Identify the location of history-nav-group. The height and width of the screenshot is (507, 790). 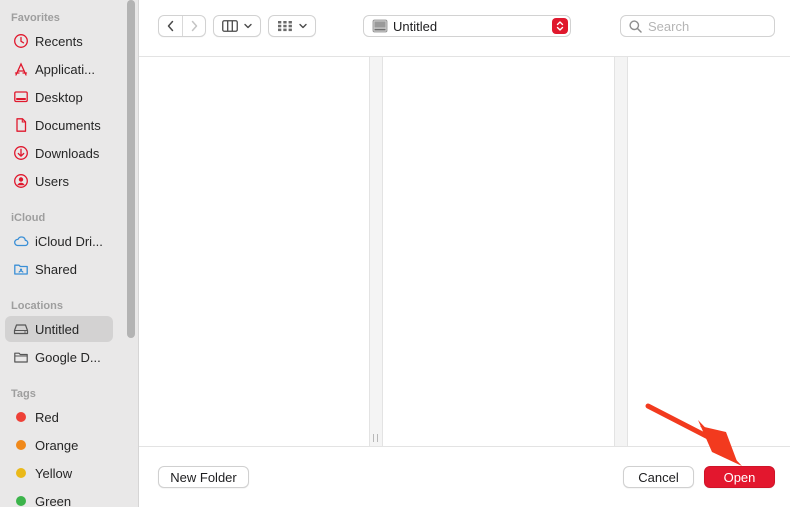
(182, 26).